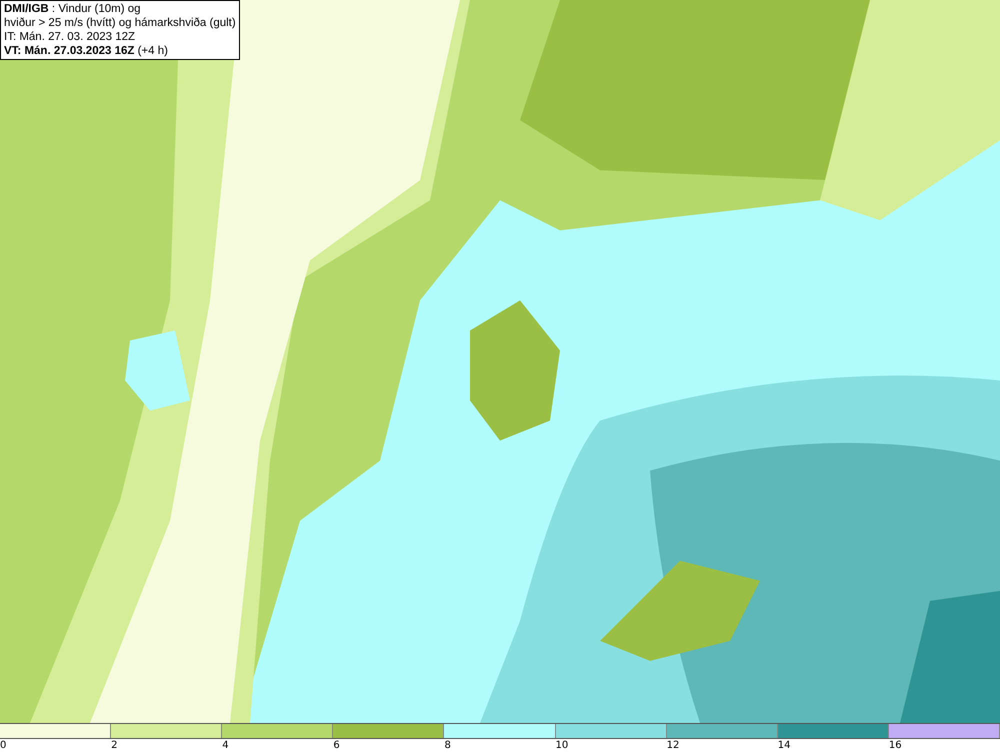 The height and width of the screenshot is (753, 1000). What do you see at coordinates (673, 745) in the screenshot?
I see `legend-tick-label: 12` at bounding box center [673, 745].